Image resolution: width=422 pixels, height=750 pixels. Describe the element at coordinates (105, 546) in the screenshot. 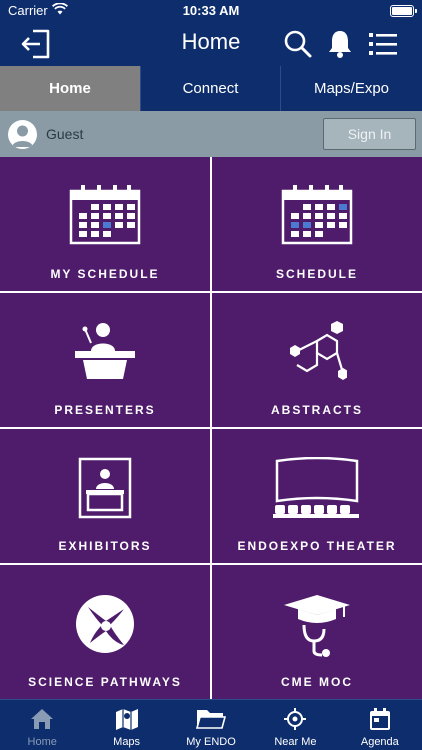

I see `tile-label: EXHIBITORS` at that location.